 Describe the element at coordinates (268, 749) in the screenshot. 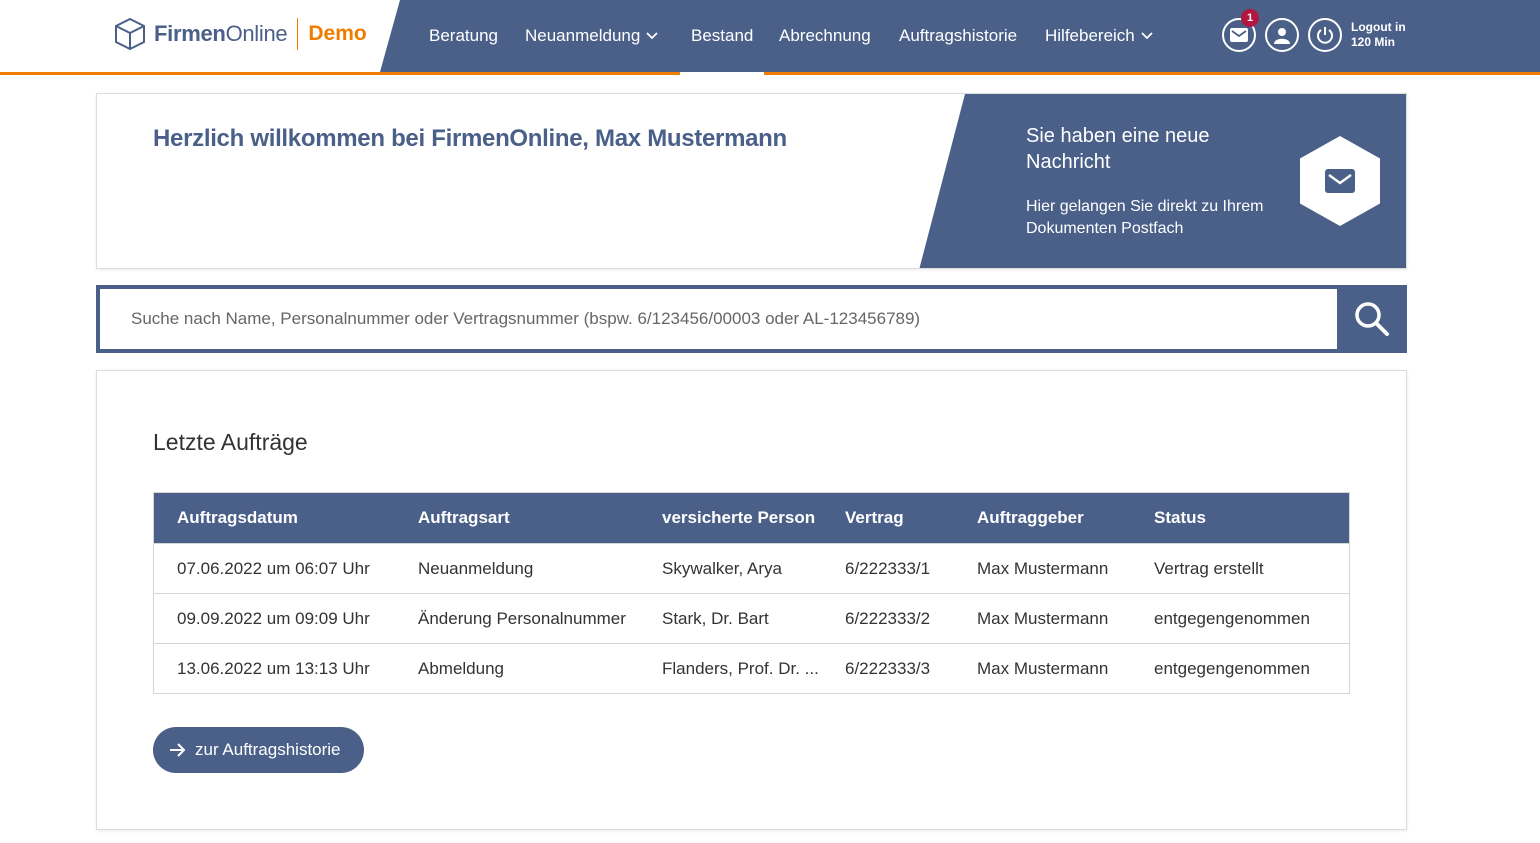

I see `order-history-label: zur Auftragshistorie` at that location.